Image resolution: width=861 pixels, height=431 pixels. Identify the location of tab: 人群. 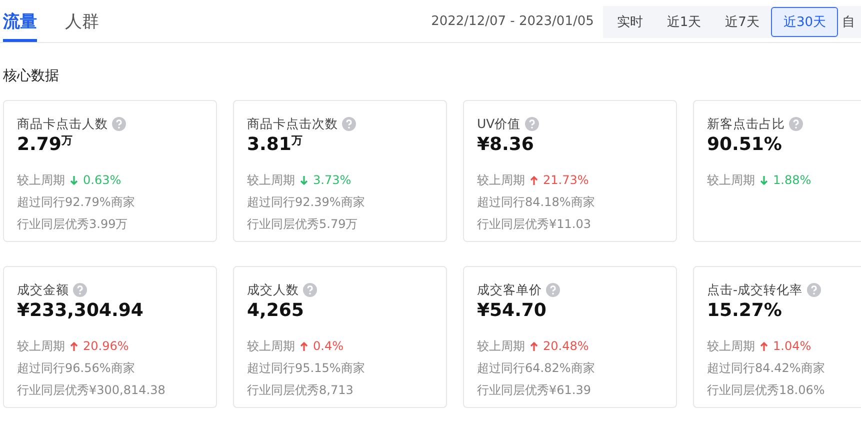
(82, 21).